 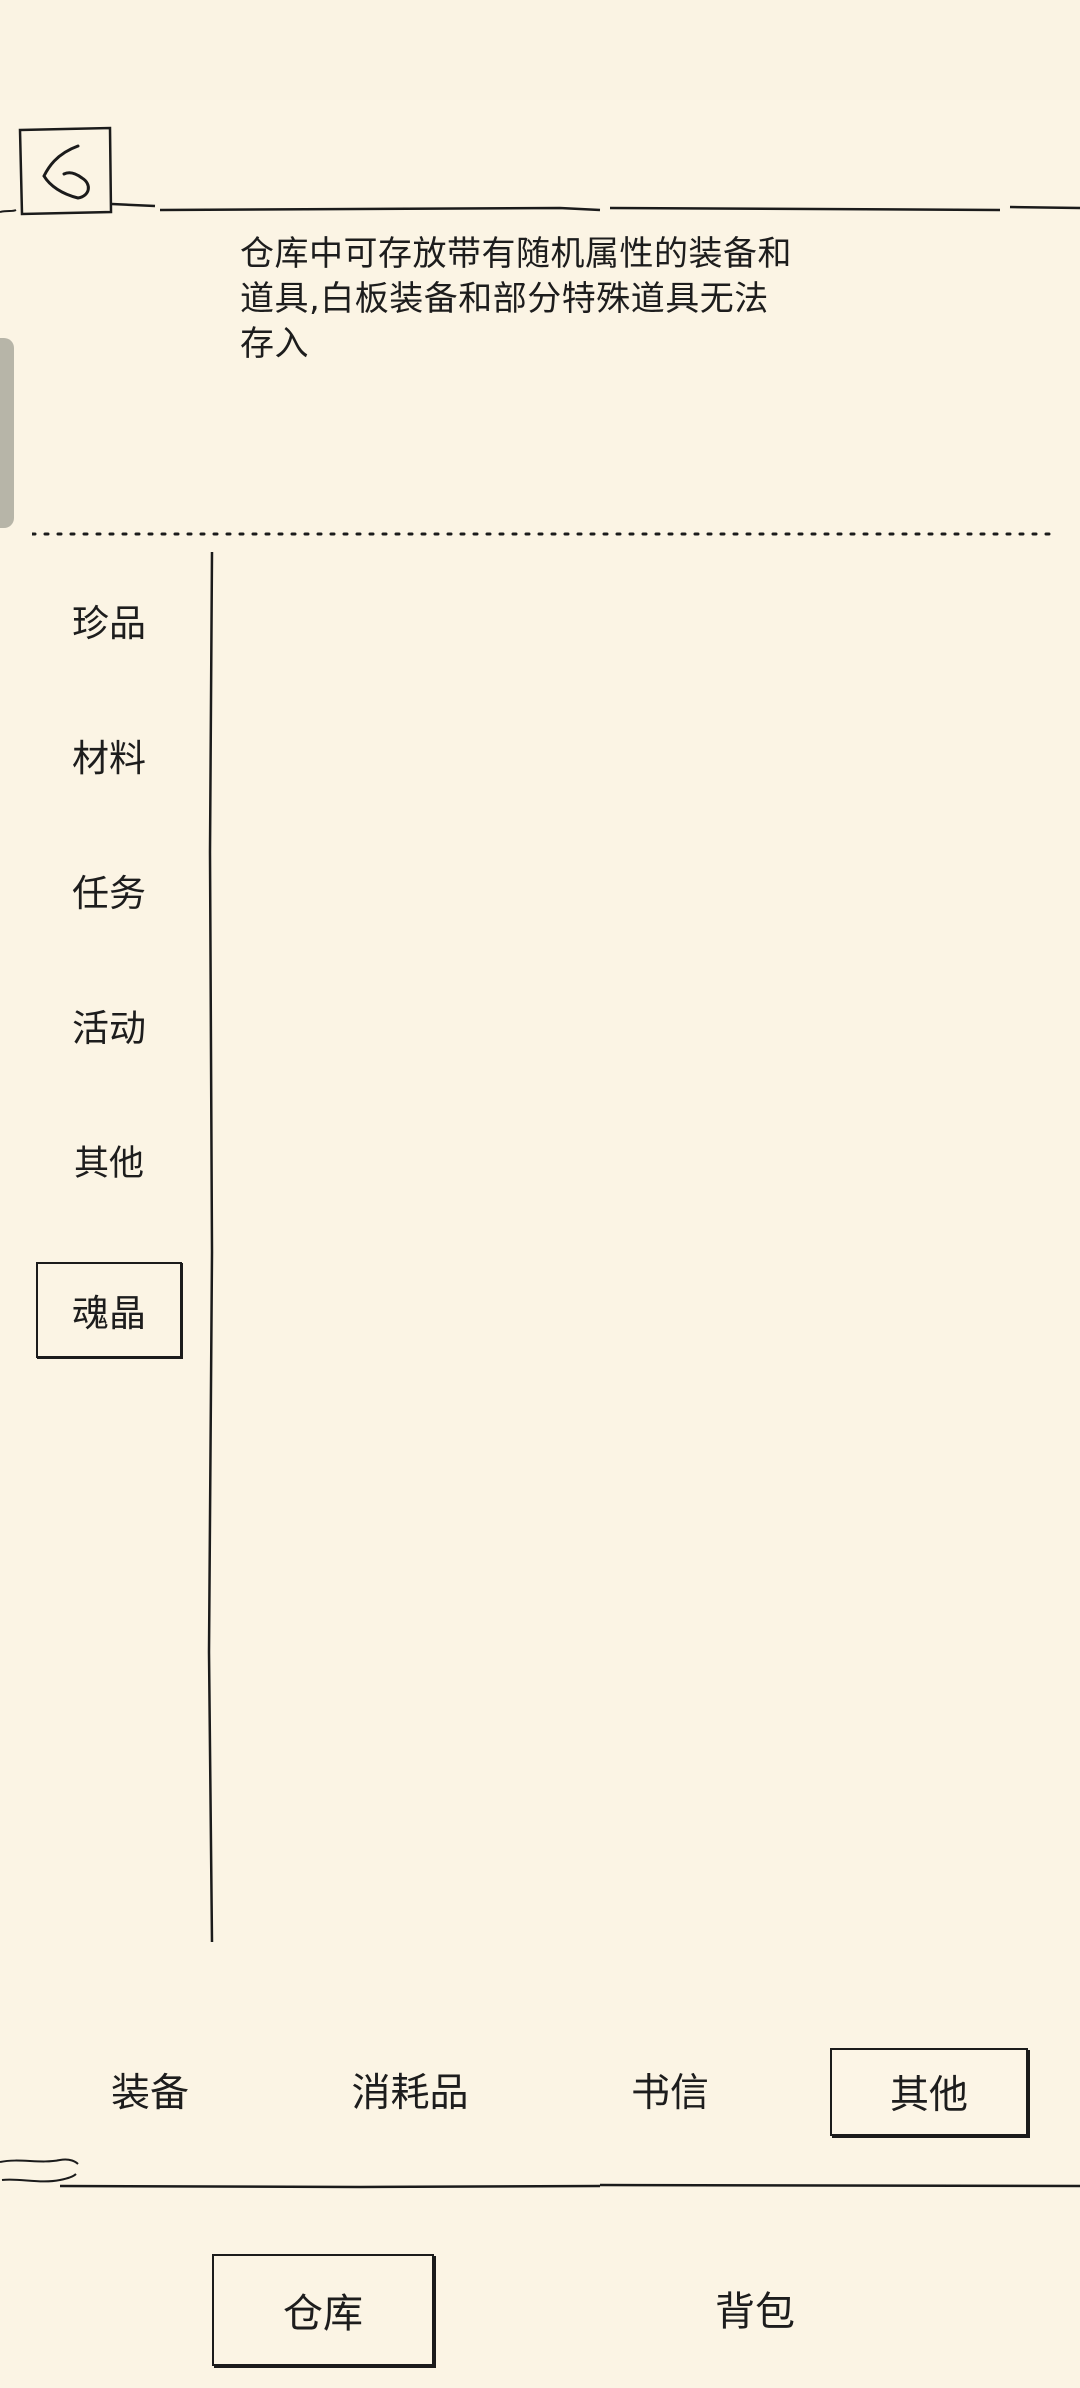 What do you see at coordinates (323, 2314) in the screenshot?
I see `nav-tab-label: 仓库` at bounding box center [323, 2314].